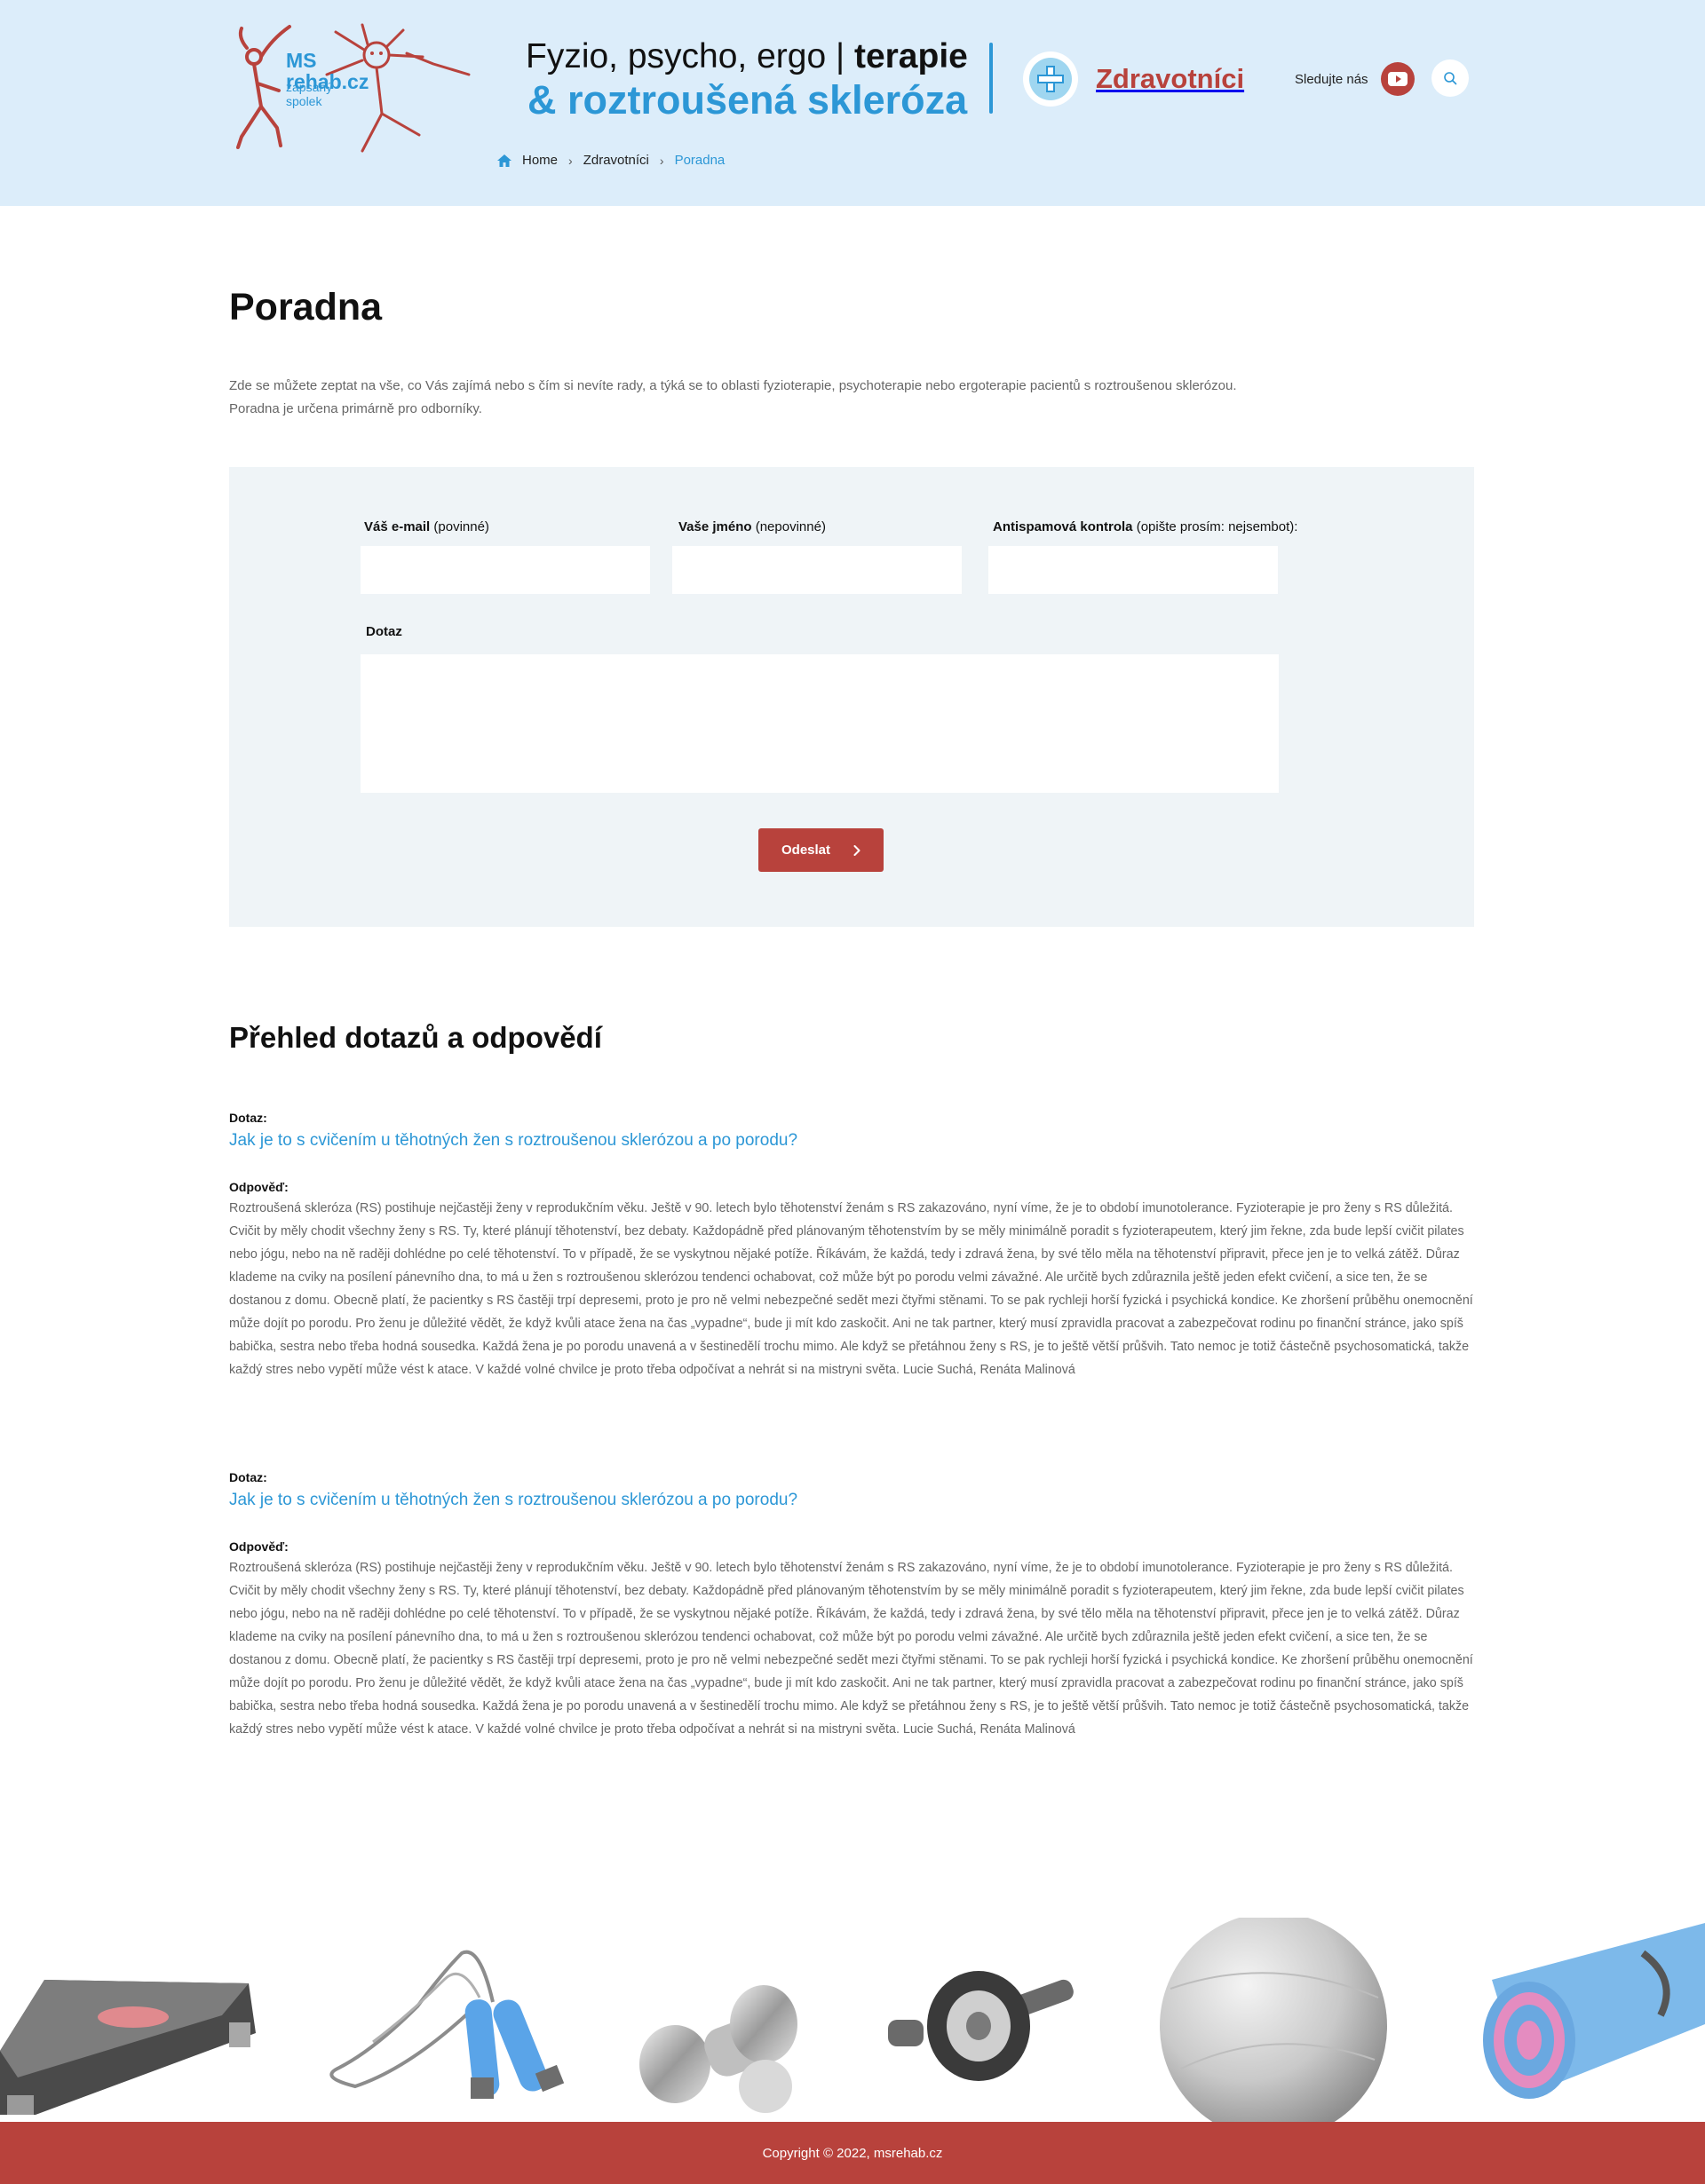  Describe the element at coordinates (817, 570) in the screenshot. I see `name-field` at that location.